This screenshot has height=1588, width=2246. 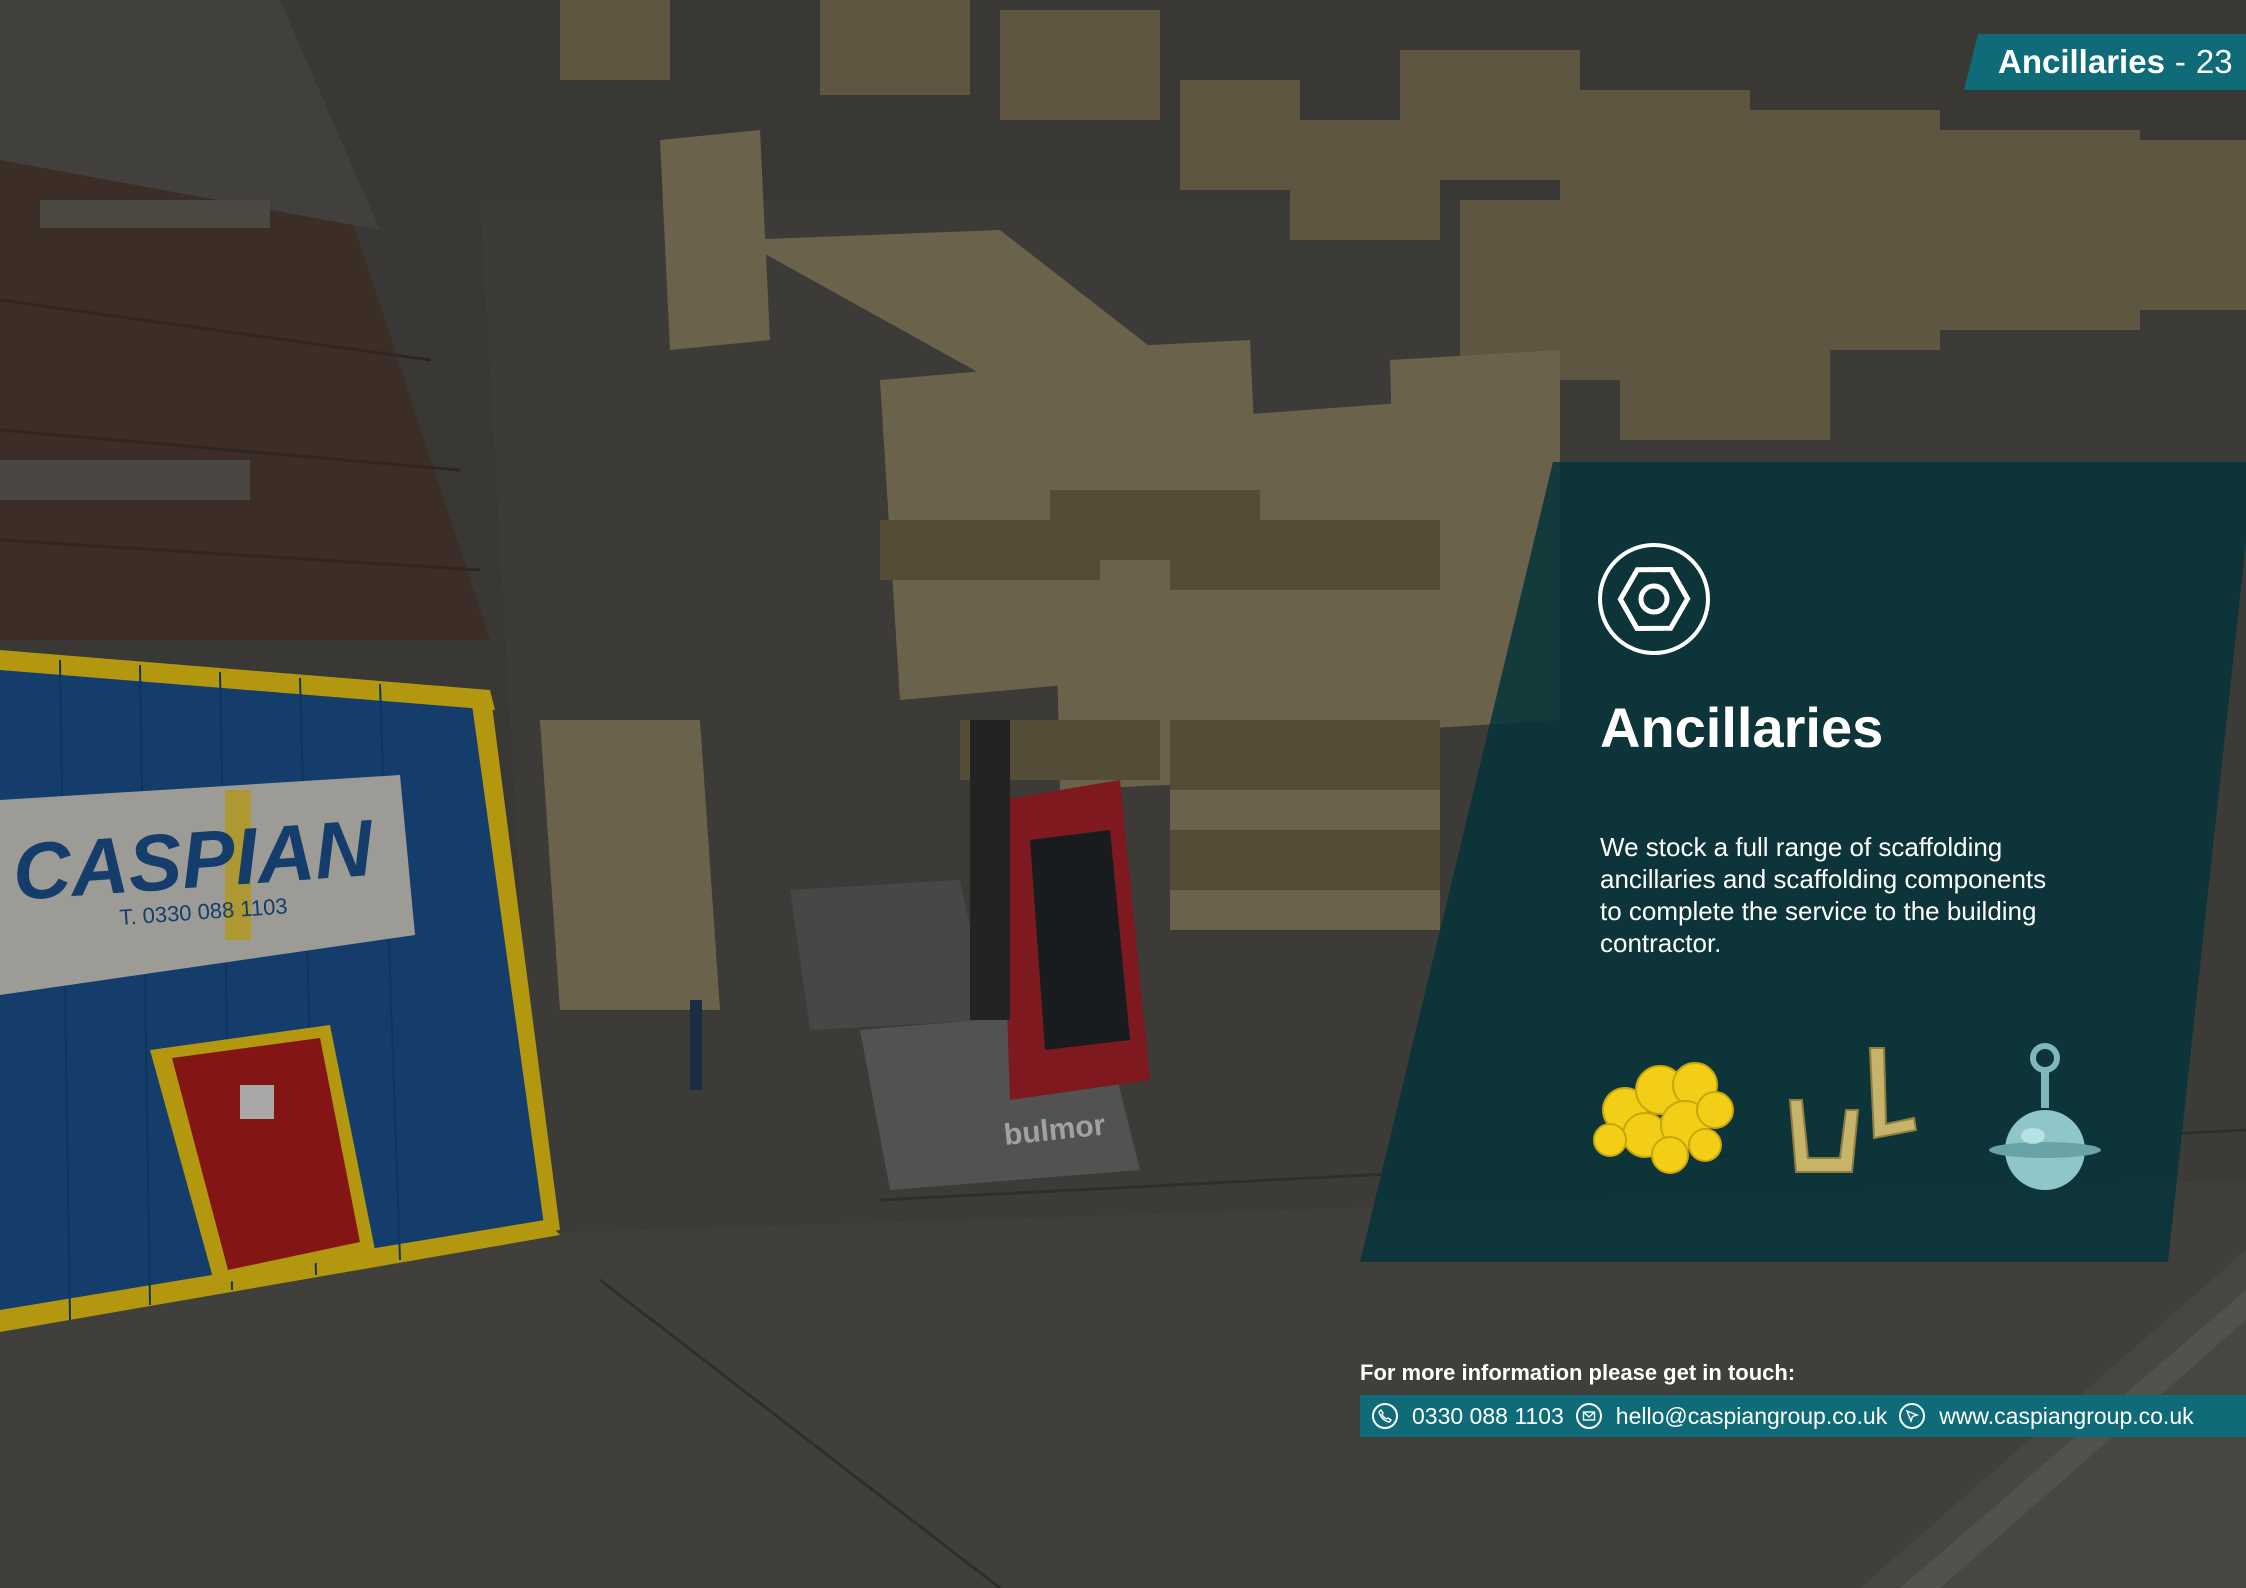 I want to click on phone-number: 0330 088 1103, so click(x=1488, y=1416).